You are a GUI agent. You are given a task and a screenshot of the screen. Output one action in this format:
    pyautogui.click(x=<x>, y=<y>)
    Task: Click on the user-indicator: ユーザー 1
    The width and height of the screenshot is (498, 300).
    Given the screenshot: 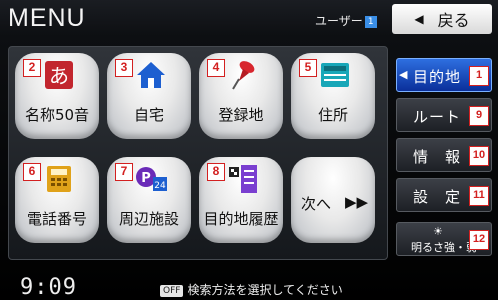 What is the action you would take?
    pyautogui.click(x=346, y=20)
    